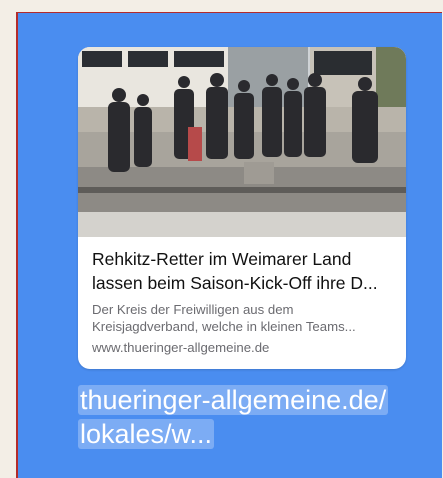 Image resolution: width=443 pixels, height=478 pixels. I want to click on preview-domain: www.thueringer-allgemeine.de, so click(181, 347).